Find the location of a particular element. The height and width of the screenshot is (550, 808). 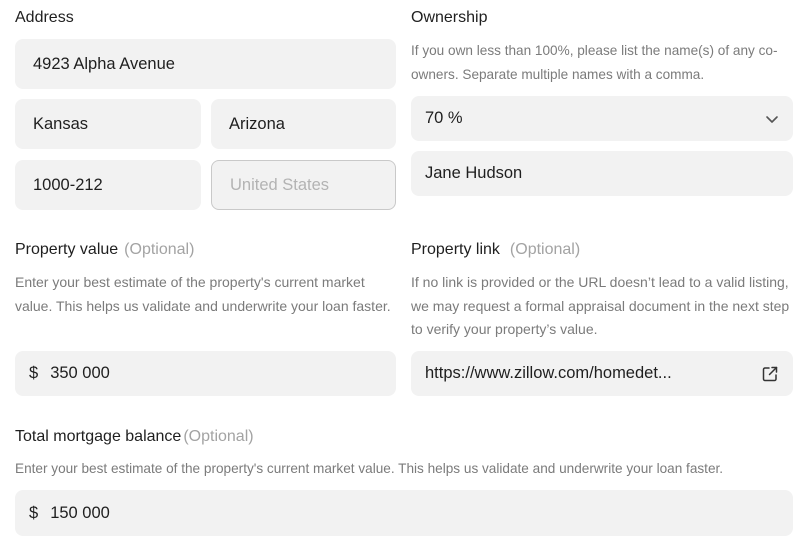

country-placeholder: United States is located at coordinates (280, 184).